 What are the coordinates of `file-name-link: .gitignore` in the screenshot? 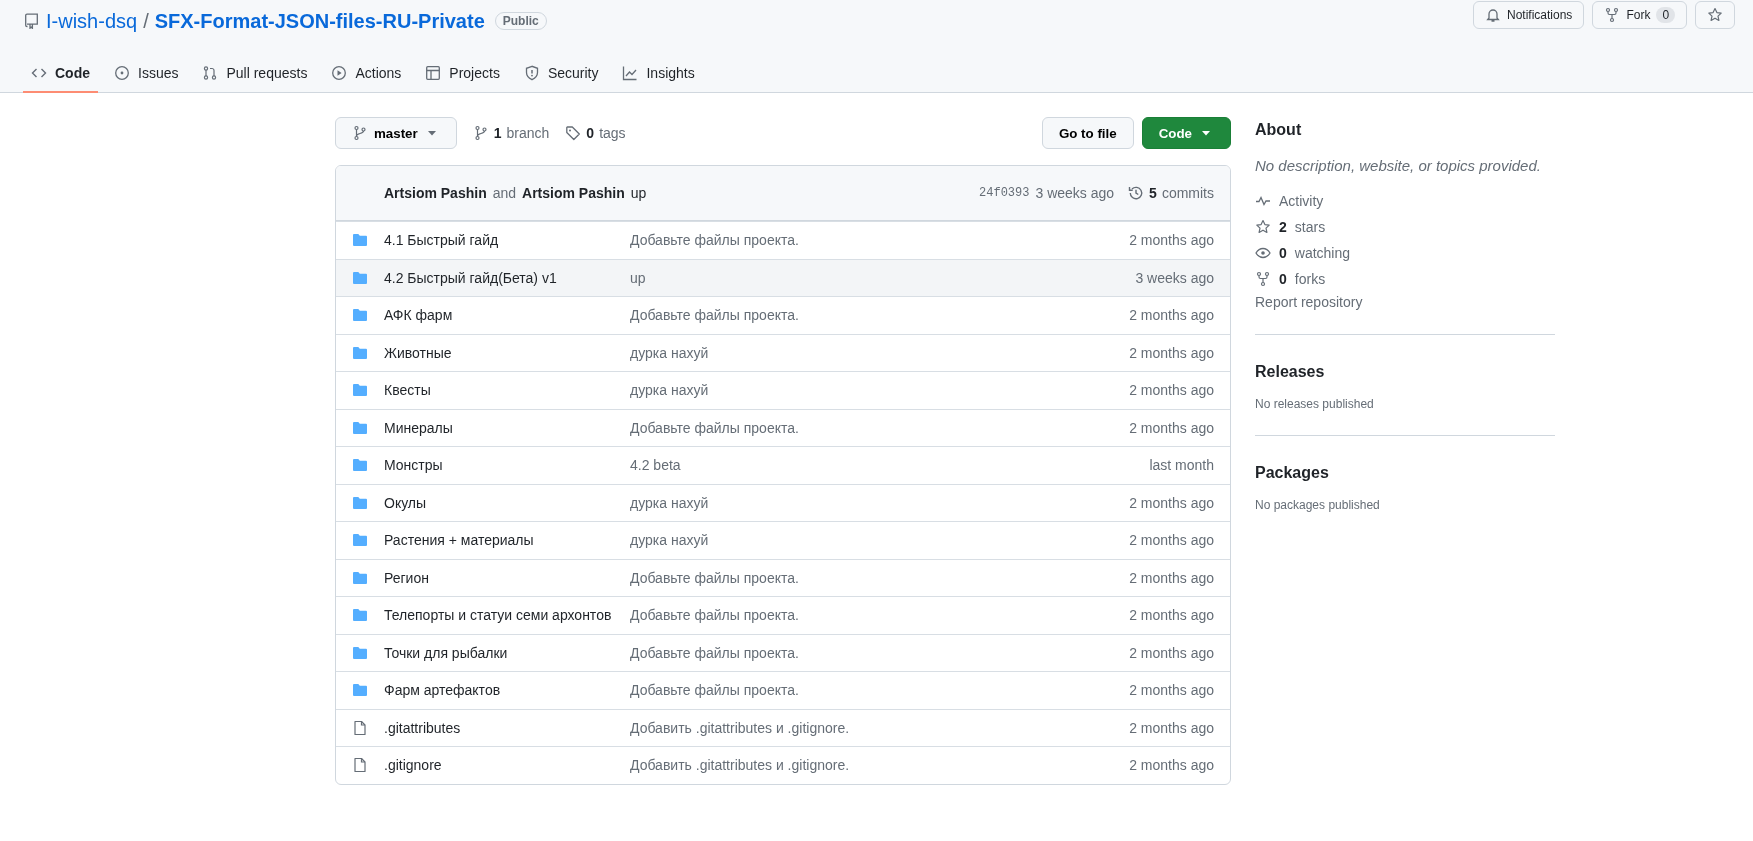 It's located at (499, 765).